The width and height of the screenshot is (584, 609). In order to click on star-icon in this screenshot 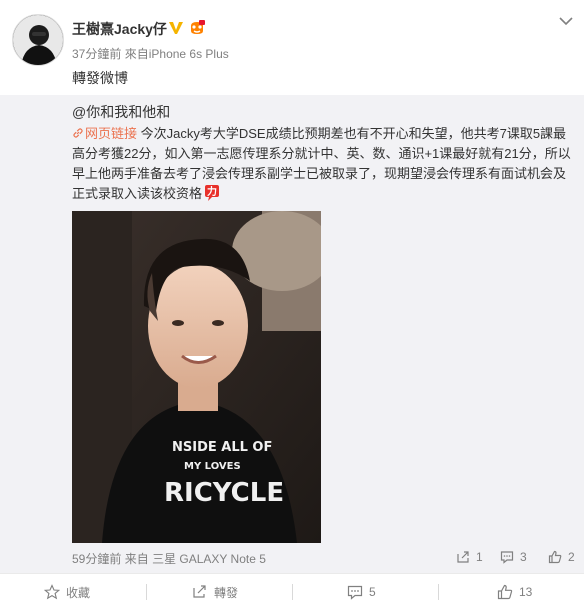, I will do `click(52, 592)`.